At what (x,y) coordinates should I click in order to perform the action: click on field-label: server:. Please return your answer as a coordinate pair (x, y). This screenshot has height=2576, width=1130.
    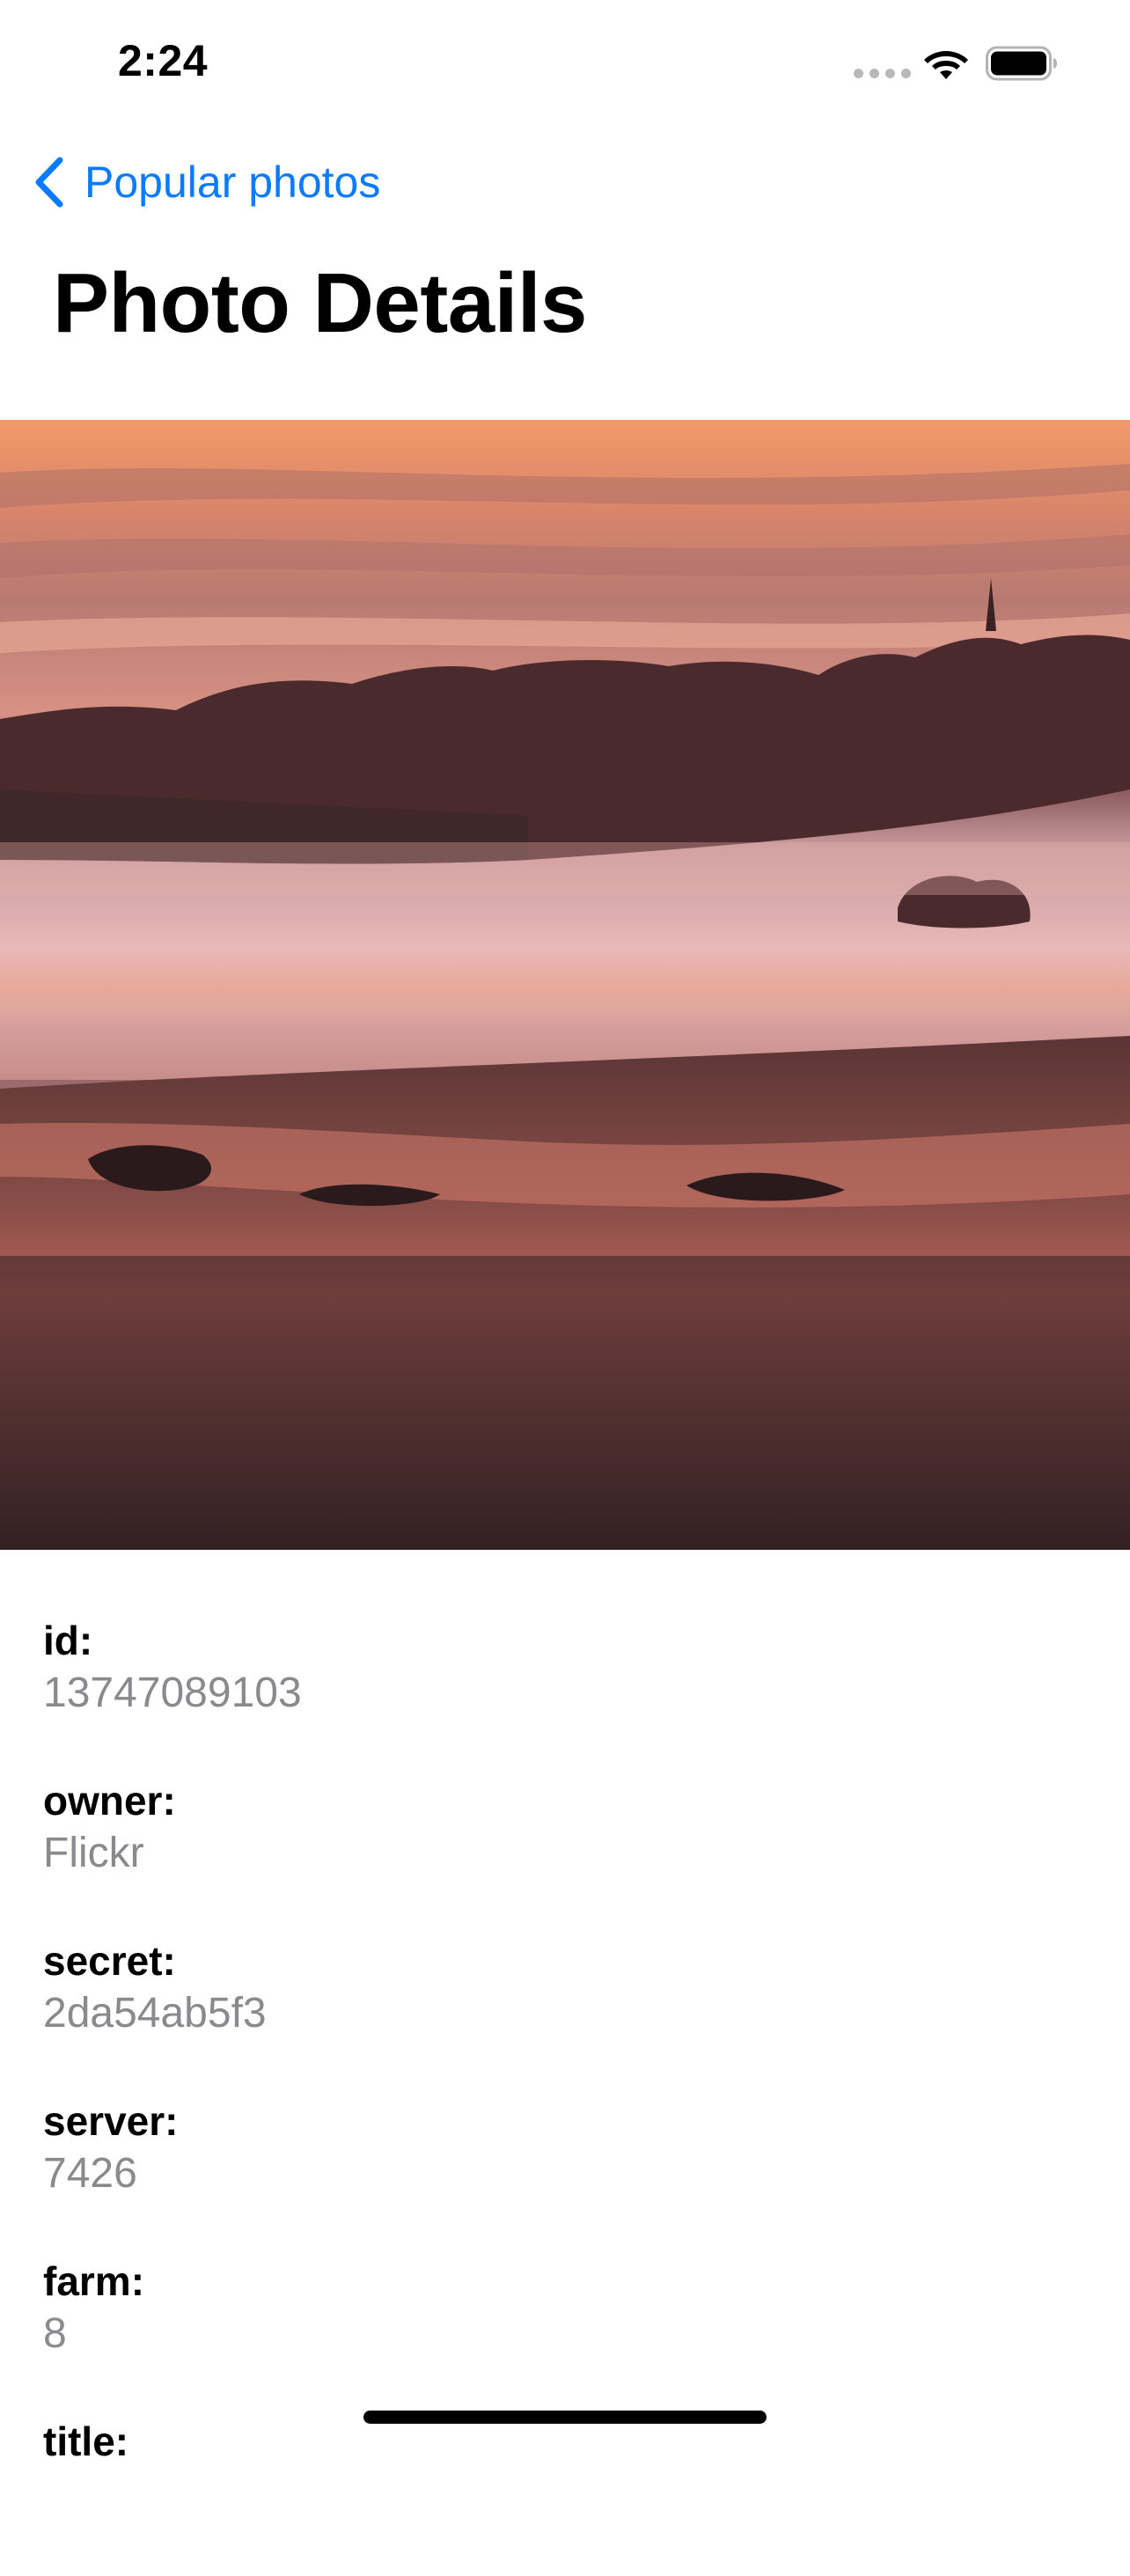
    Looking at the image, I should click on (111, 2121).